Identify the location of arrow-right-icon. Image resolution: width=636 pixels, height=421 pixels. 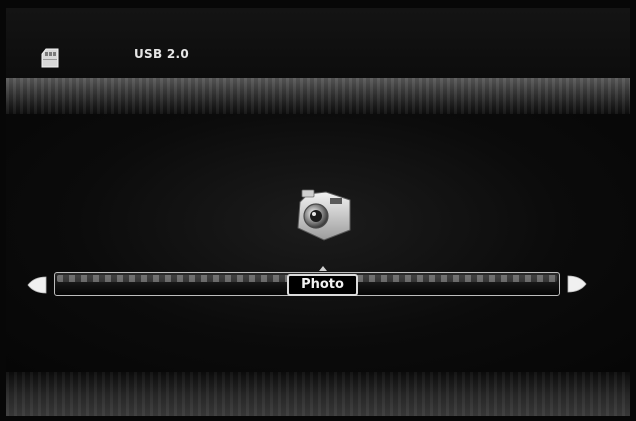
(577, 284).